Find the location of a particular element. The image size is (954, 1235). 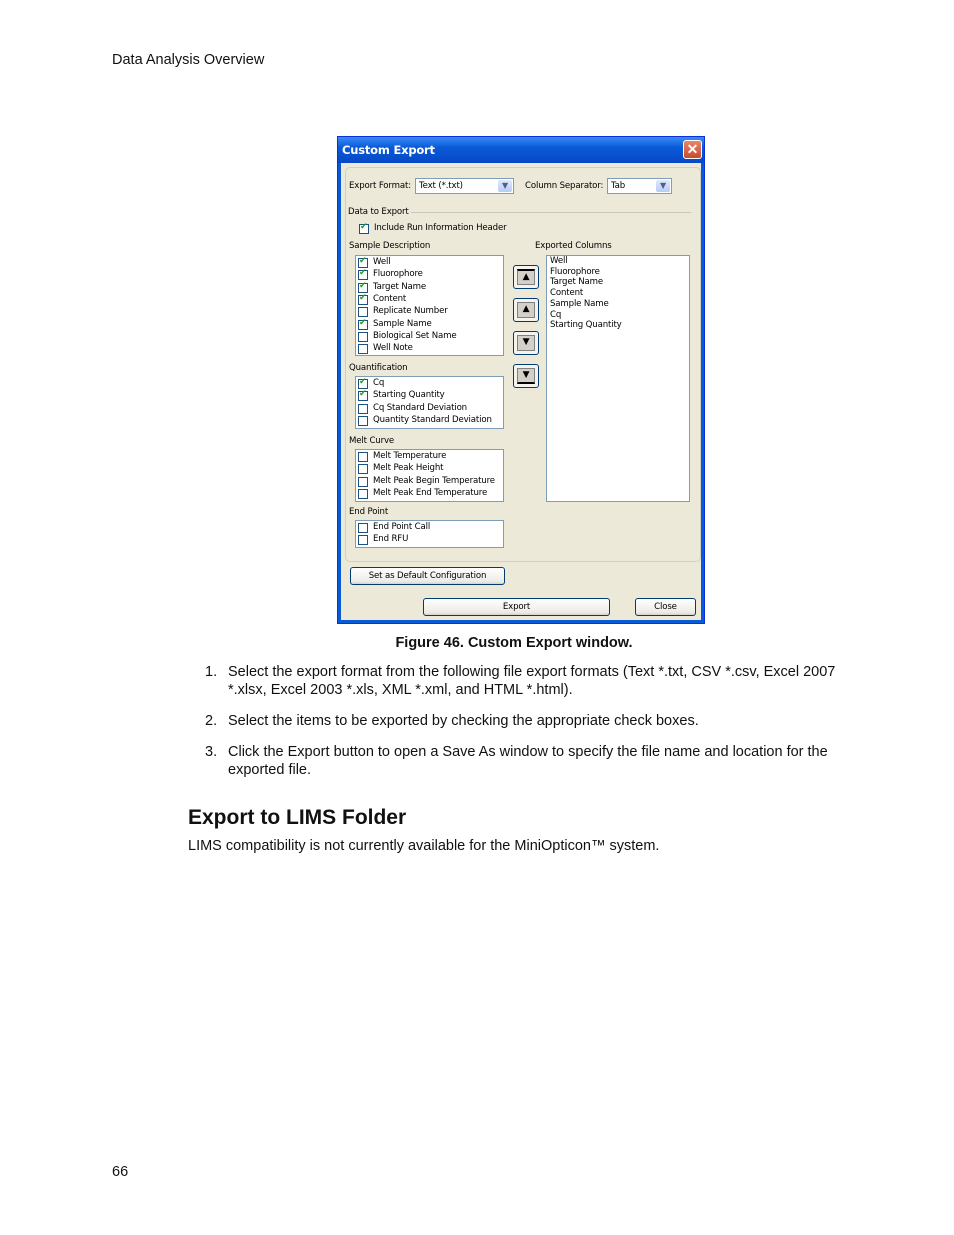

running-head: Data Analysis Overview is located at coordinates (188, 60).